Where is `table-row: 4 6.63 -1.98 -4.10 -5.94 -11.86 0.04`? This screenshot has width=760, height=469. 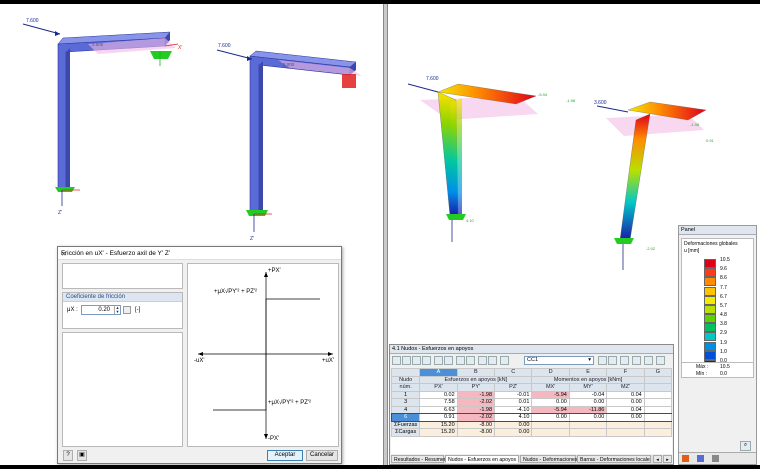
table-row: 4 6.63 -1.98 -4.10 -5.94 -11.86 0.04 is located at coordinates (531, 409).